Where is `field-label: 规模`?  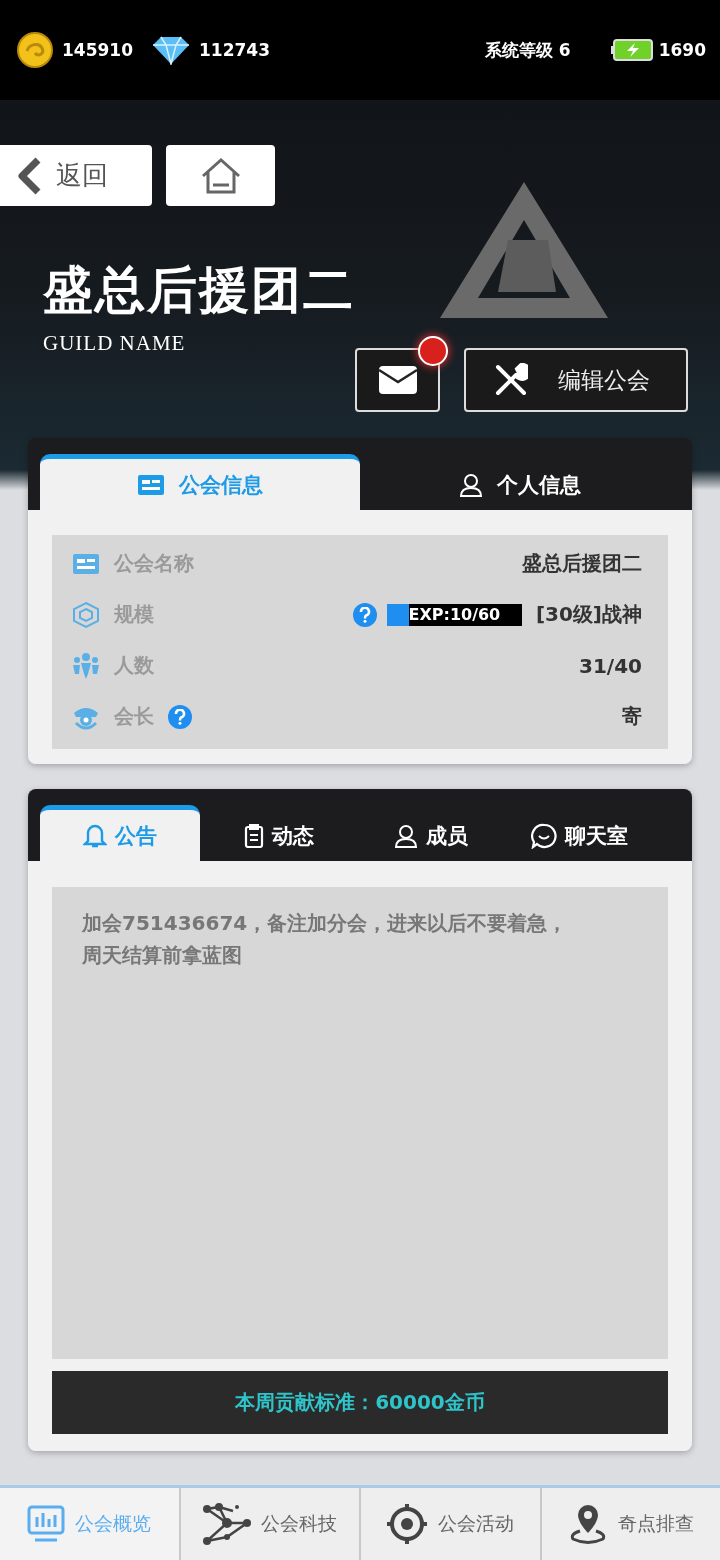
field-label: 规模 is located at coordinates (134, 614).